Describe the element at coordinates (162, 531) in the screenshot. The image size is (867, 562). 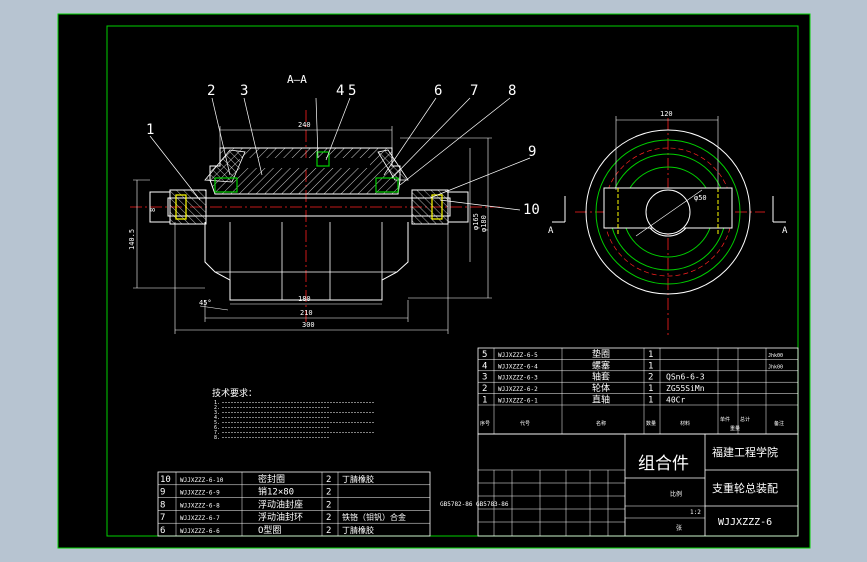
I see `bom-lower-no: 6` at that location.